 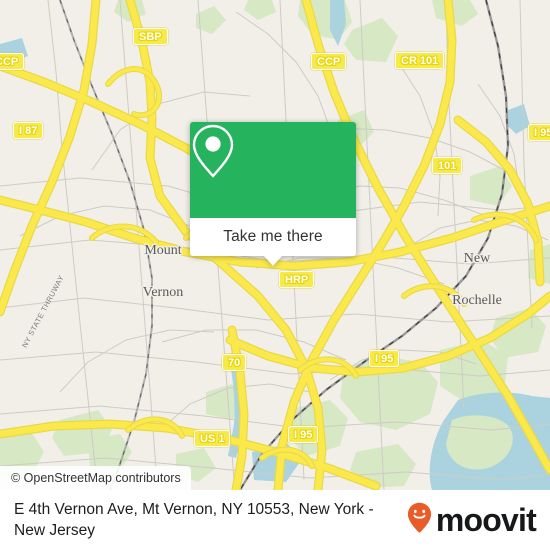 What do you see at coordinates (297, 279) in the screenshot?
I see `road-shield-hrp: HRP` at bounding box center [297, 279].